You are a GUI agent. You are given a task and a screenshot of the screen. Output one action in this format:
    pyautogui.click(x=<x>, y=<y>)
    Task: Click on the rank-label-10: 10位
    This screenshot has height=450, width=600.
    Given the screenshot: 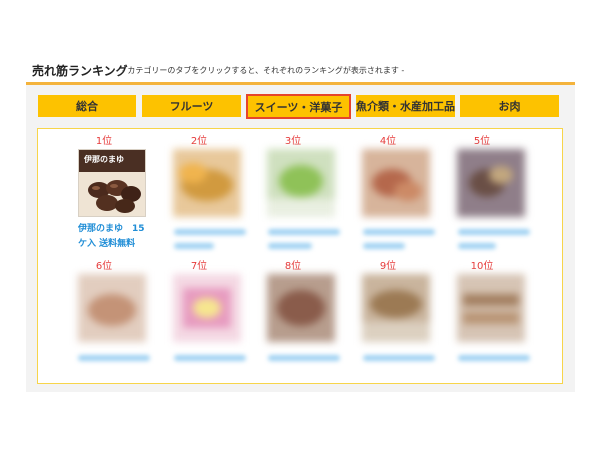 What is the action you would take?
    pyautogui.click(x=482, y=266)
    